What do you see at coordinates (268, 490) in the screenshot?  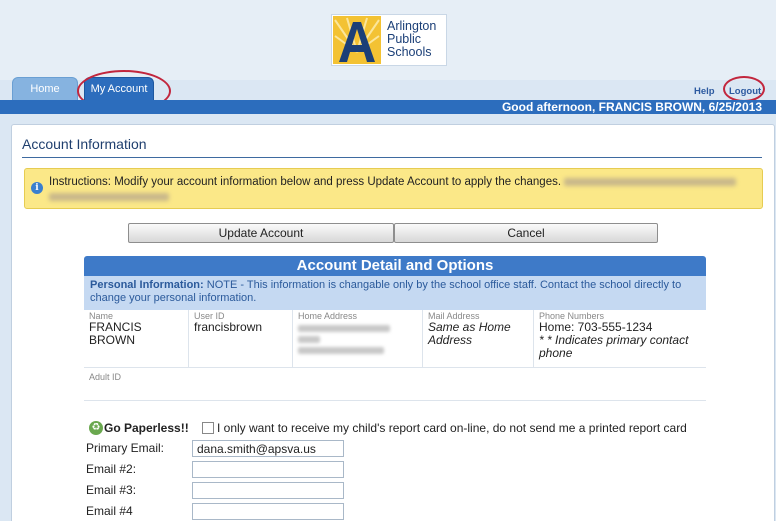 I see `email-3-input` at bounding box center [268, 490].